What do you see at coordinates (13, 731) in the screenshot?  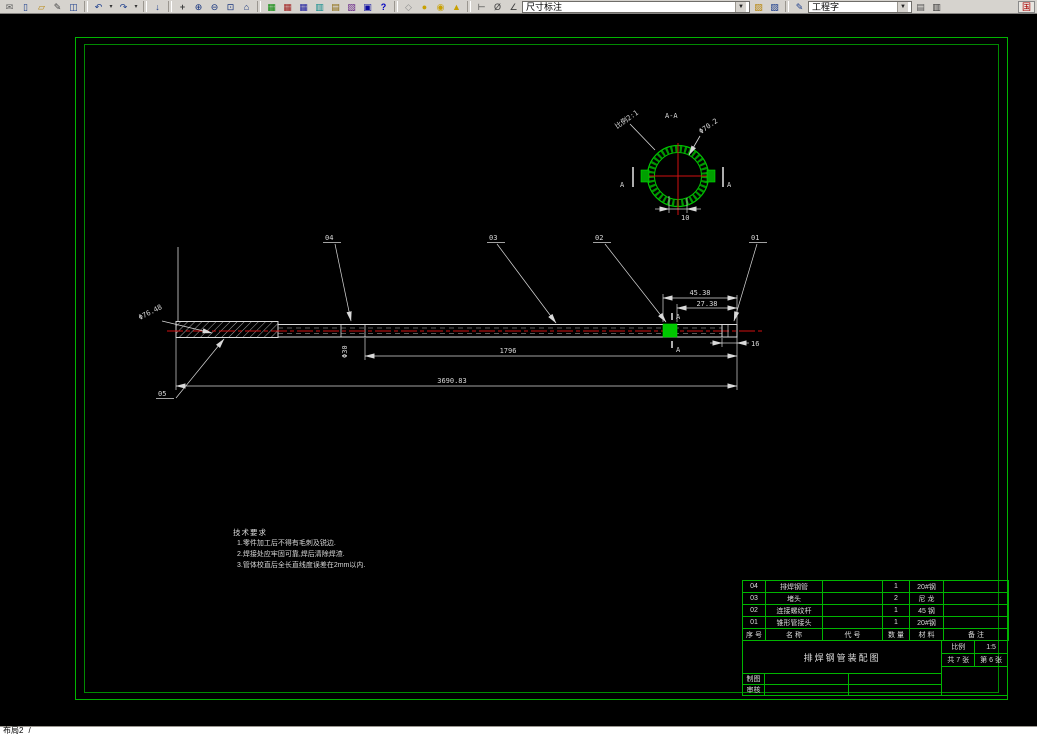 I see `layout-tab: 布局2` at bounding box center [13, 731].